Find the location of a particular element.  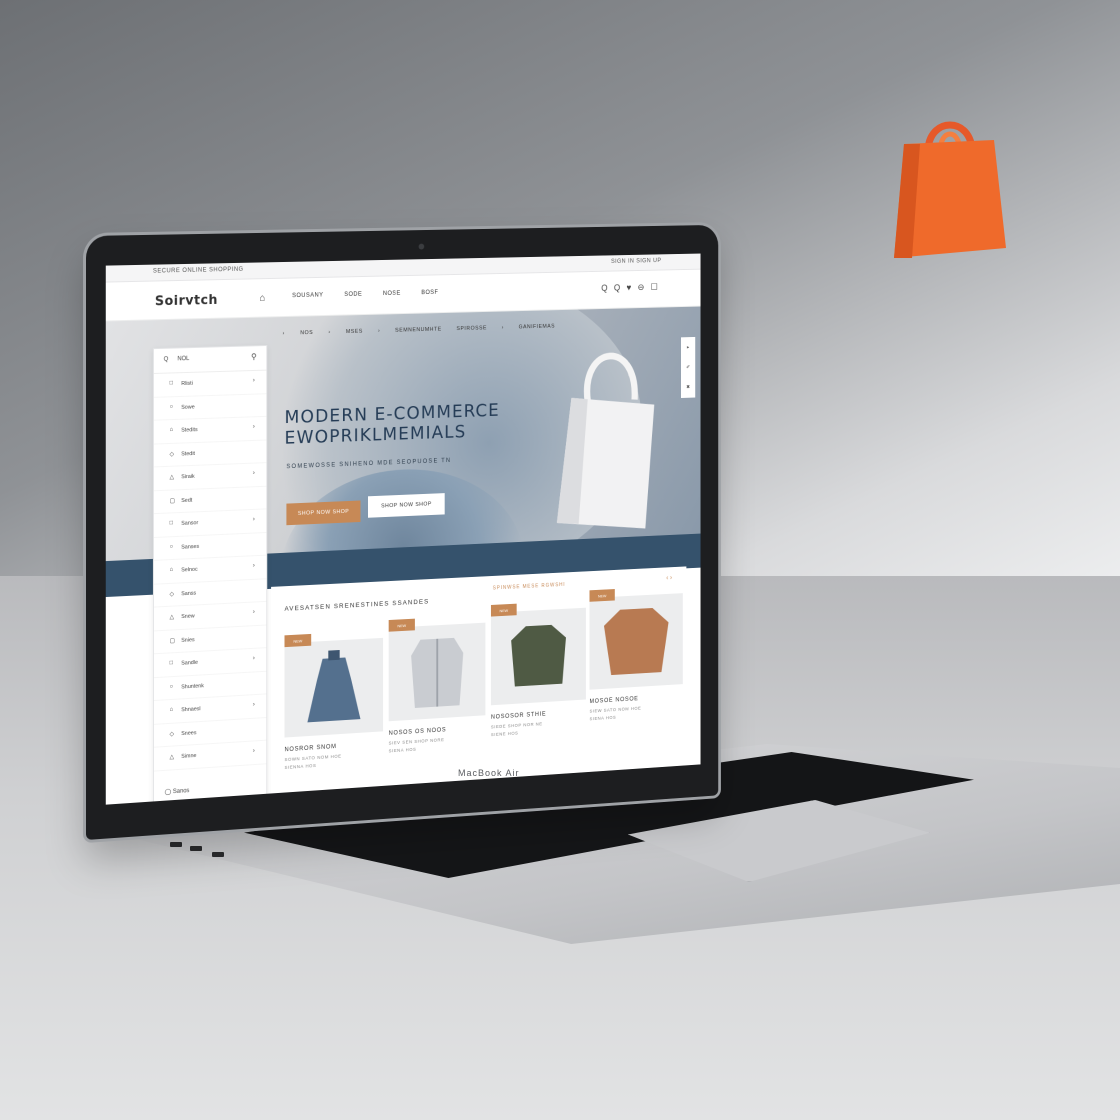

header-icons: Q Q ♥ ⊖ ☐ is located at coordinates (629, 288).